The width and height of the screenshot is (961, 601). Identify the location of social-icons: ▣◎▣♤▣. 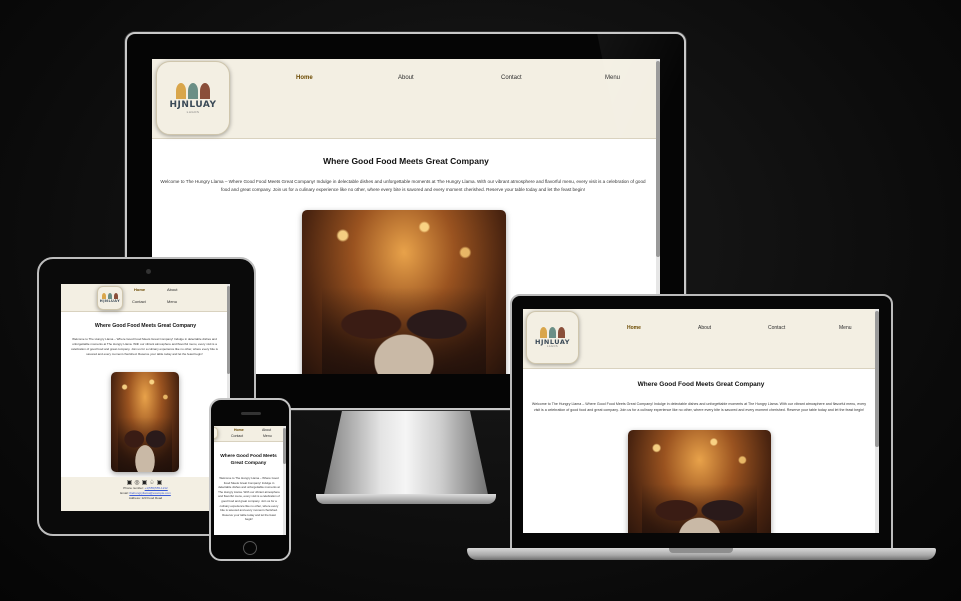
(145, 482).